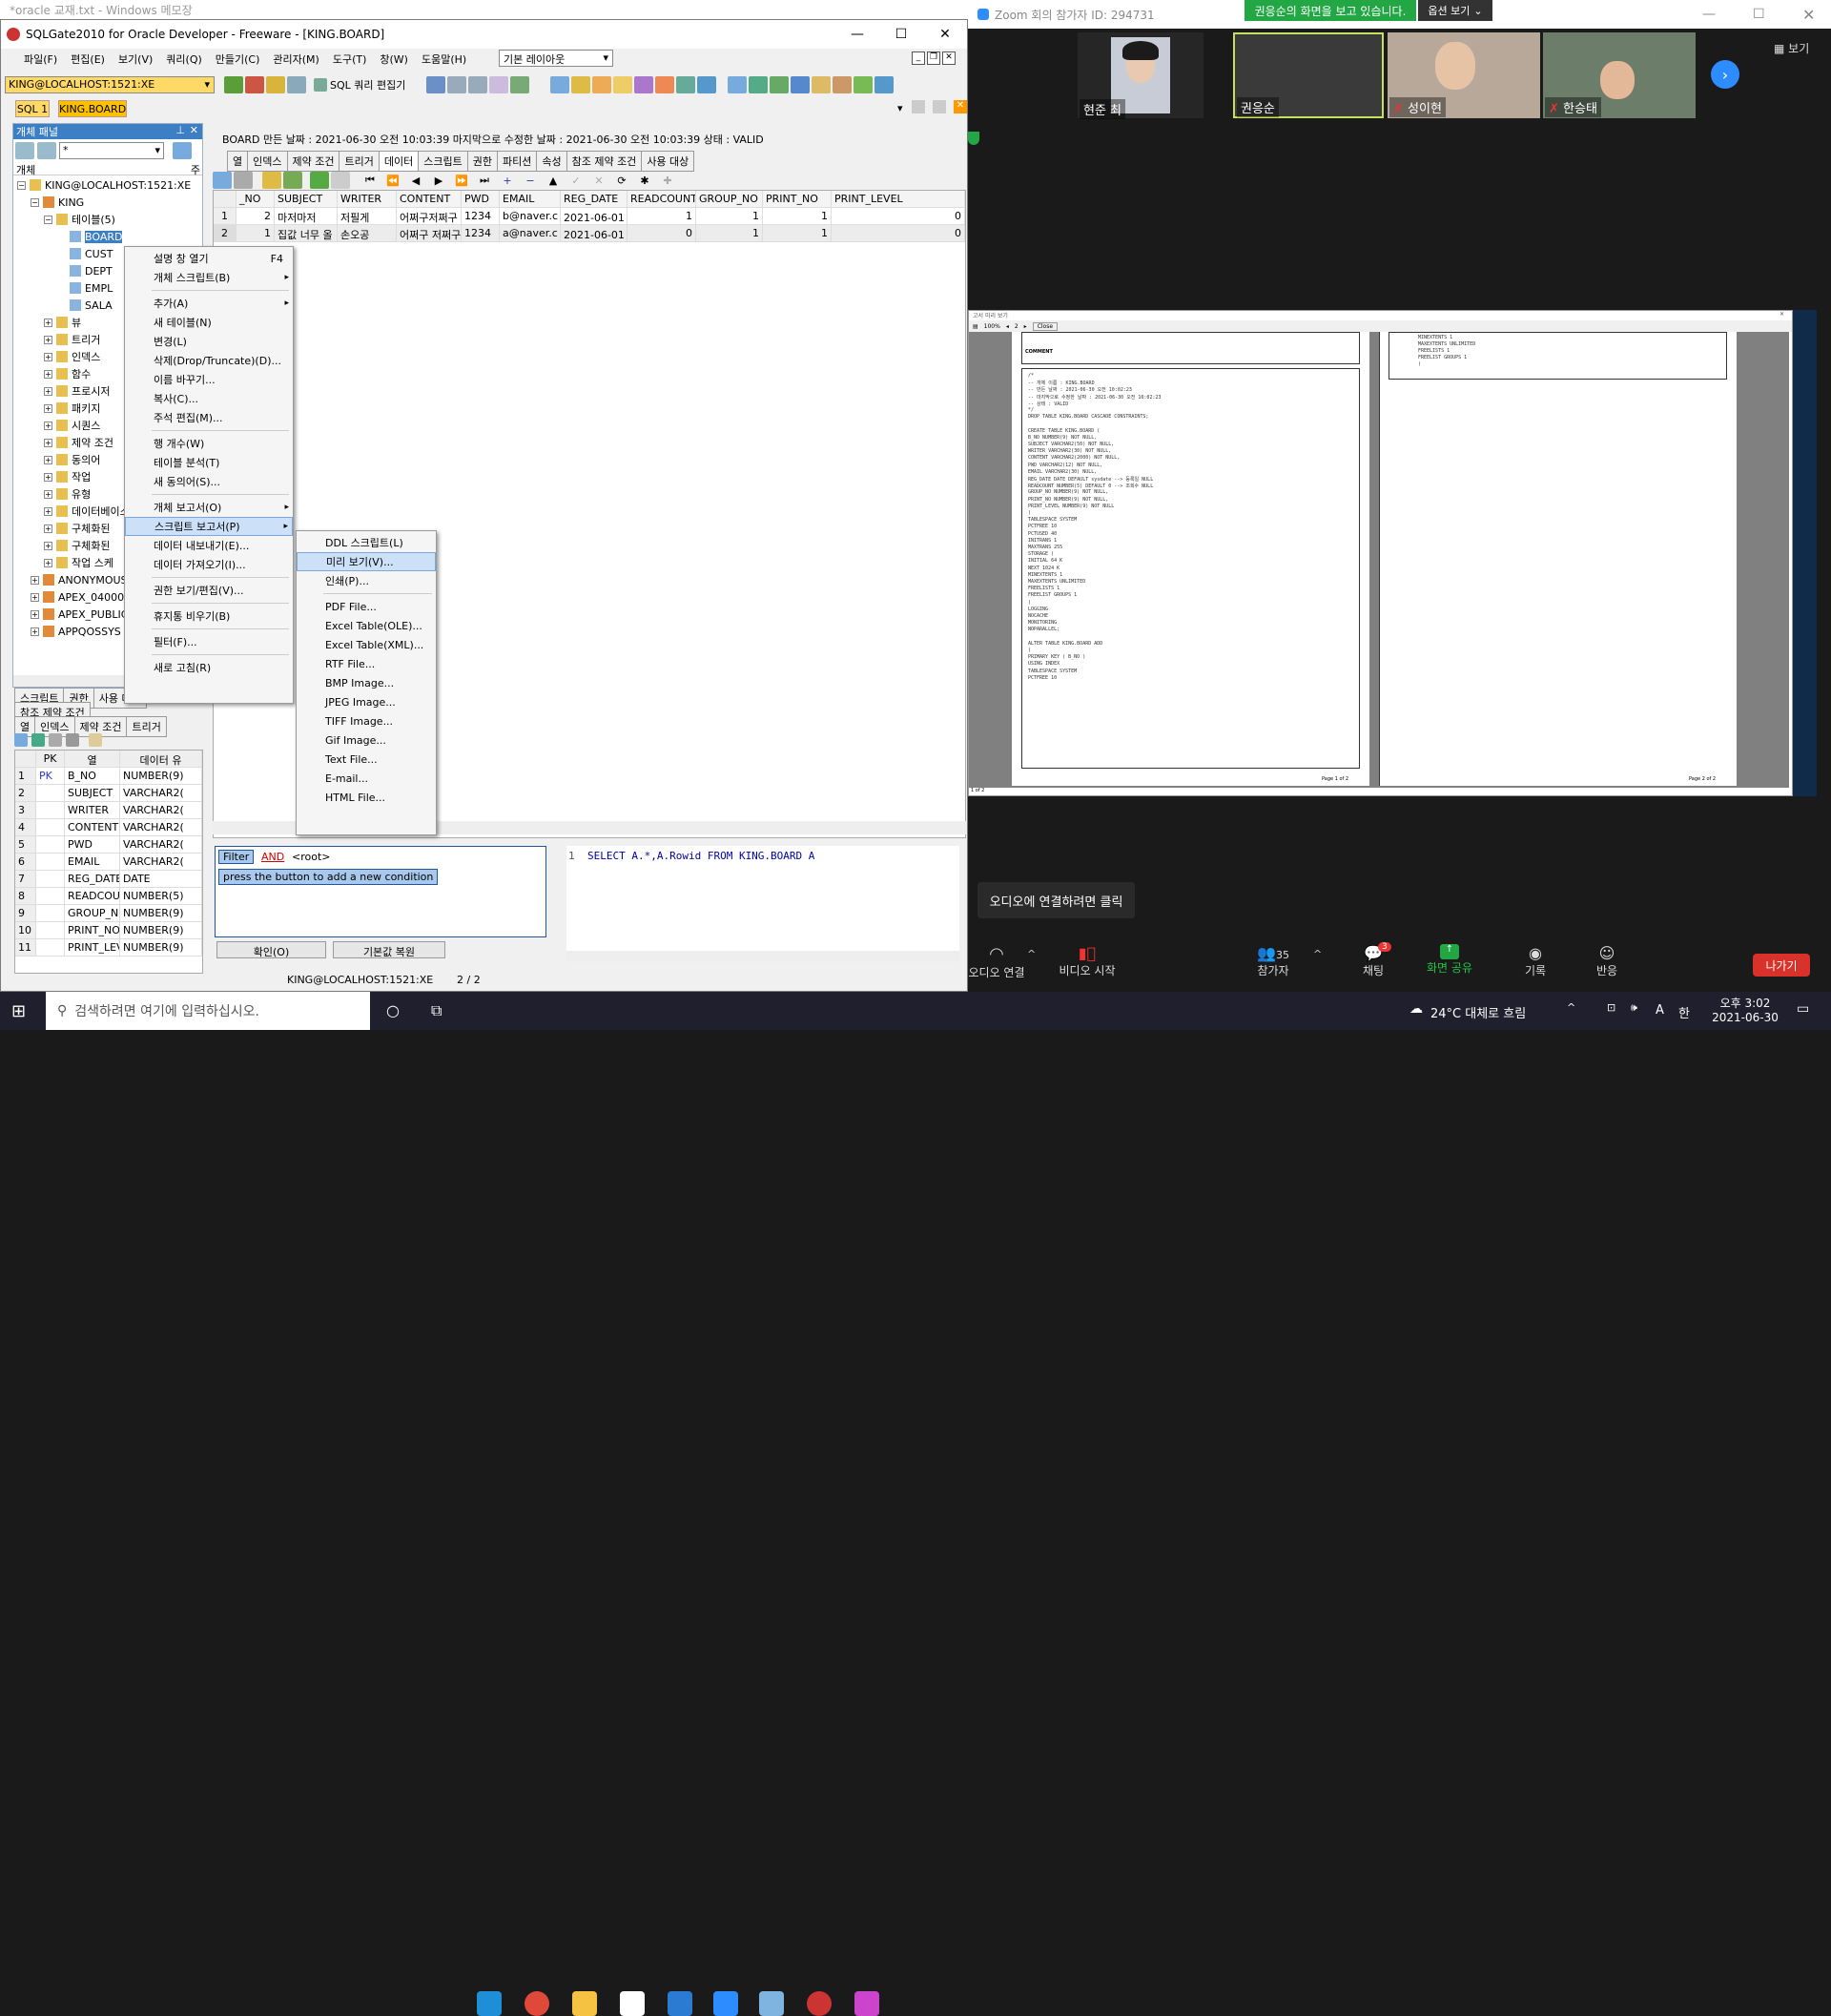 The width and height of the screenshot is (1831, 2016). What do you see at coordinates (57, 202) in the screenshot?
I see `tree-item: − KING` at bounding box center [57, 202].